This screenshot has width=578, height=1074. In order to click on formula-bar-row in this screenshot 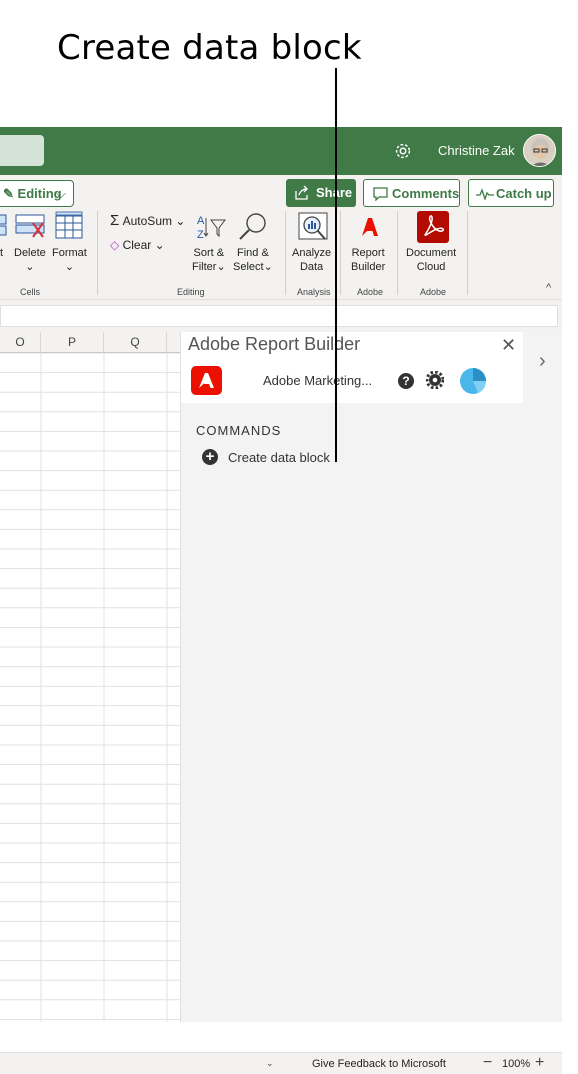, I will do `click(281, 316)`.